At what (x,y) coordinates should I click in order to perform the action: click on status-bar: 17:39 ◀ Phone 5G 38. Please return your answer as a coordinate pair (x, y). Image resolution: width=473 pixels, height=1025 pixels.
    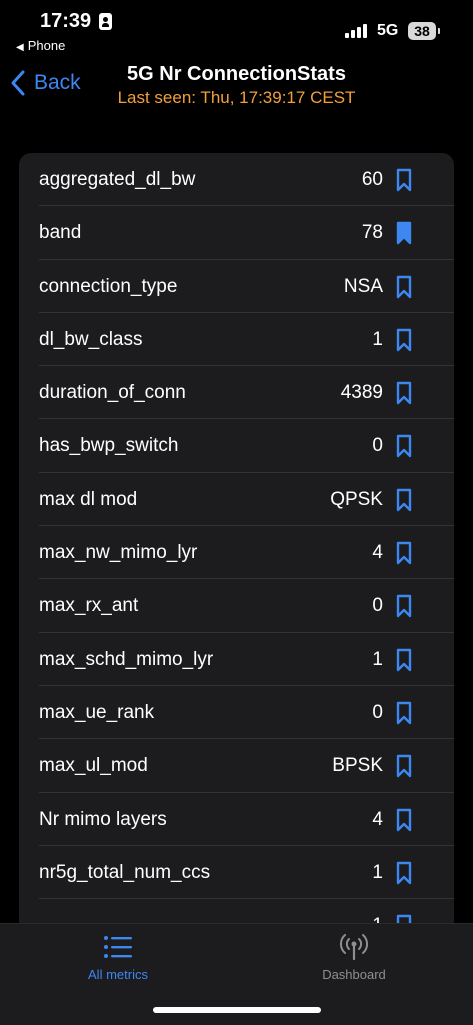
    Looking at the image, I should click on (236, 30).